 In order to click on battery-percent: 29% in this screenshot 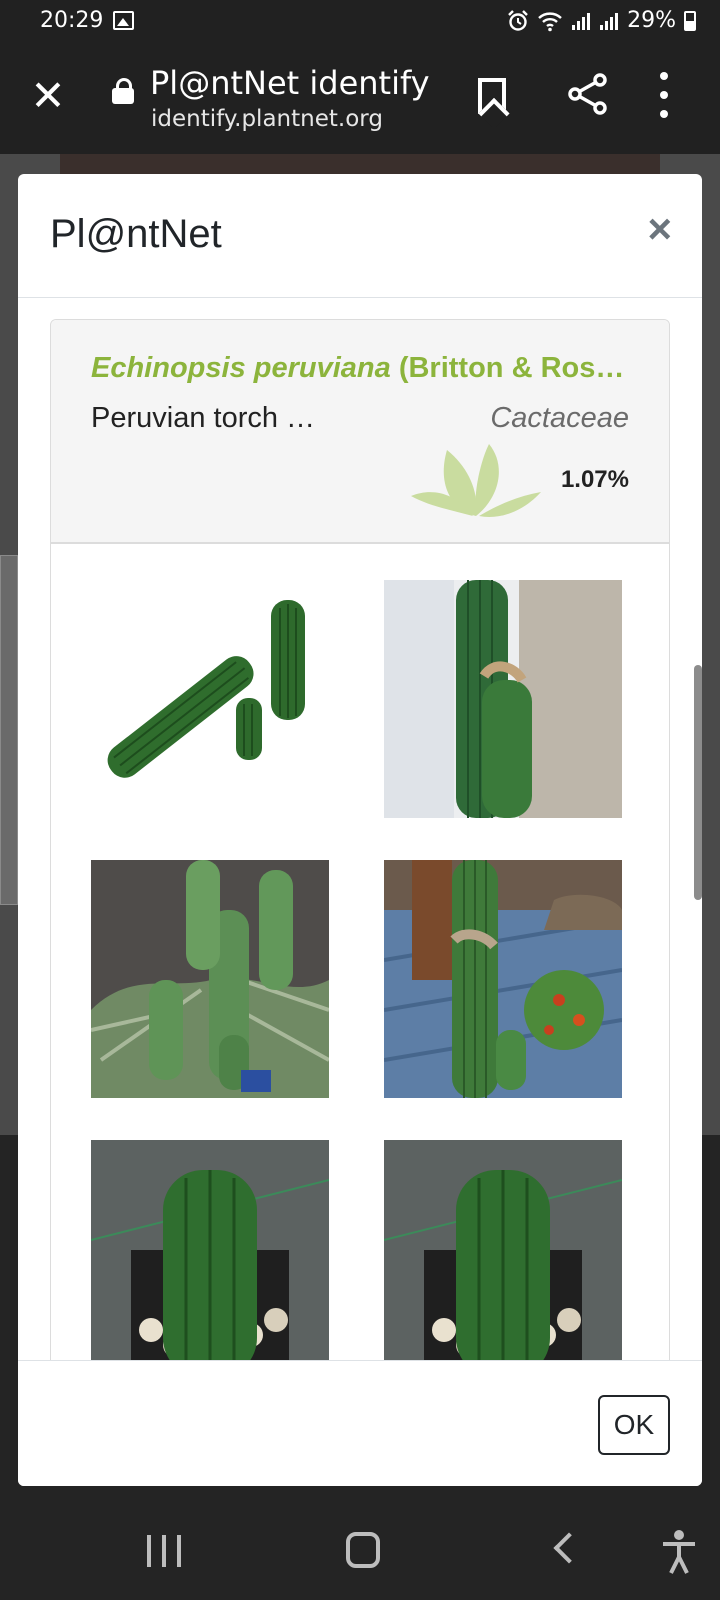, I will do `click(651, 20)`.